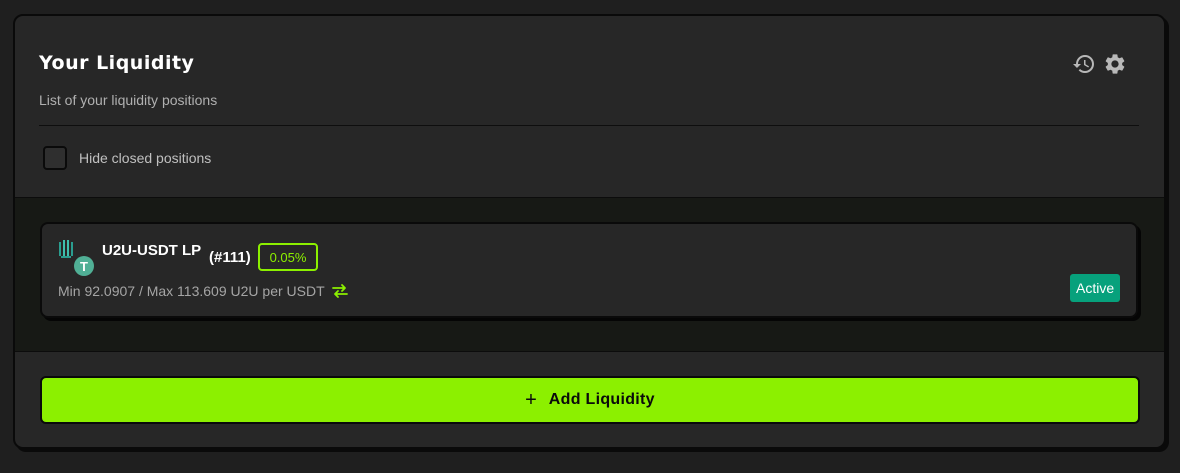 Image resolution: width=1180 pixels, height=473 pixels. Describe the element at coordinates (128, 100) in the screenshot. I see `page-subtitle: List of your liquidity positions` at that location.